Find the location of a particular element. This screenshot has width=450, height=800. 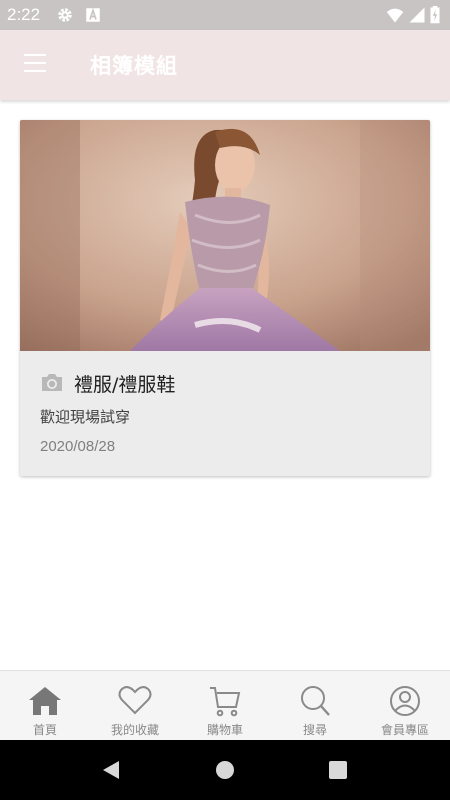

signal-icon is located at coordinates (417, 15).